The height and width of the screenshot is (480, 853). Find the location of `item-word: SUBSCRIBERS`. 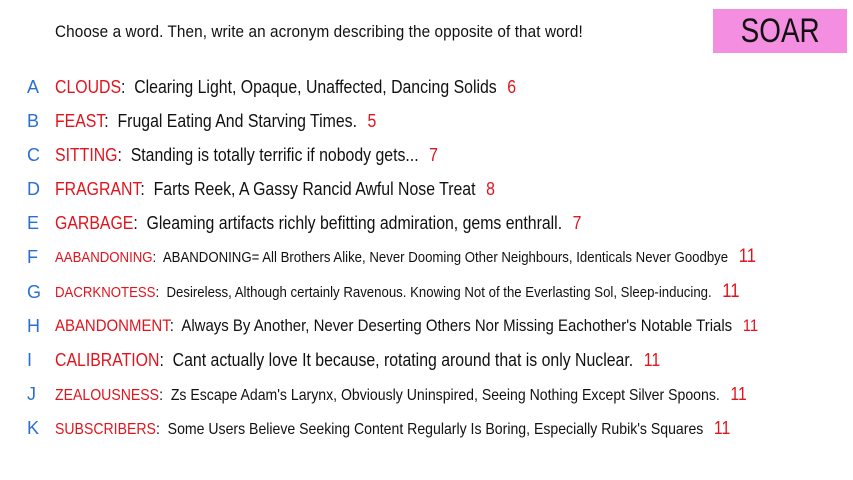

item-word: SUBSCRIBERS is located at coordinates (105, 429).